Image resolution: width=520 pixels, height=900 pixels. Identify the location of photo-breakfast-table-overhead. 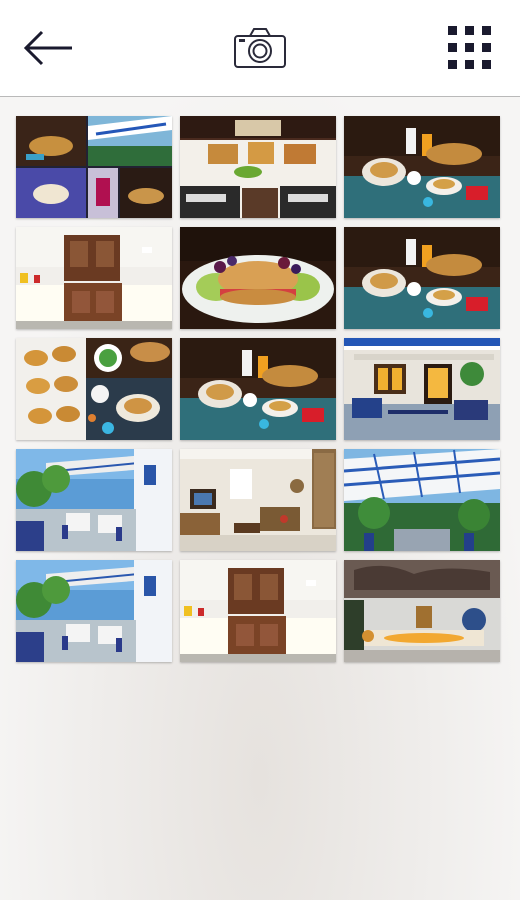
(258, 167).